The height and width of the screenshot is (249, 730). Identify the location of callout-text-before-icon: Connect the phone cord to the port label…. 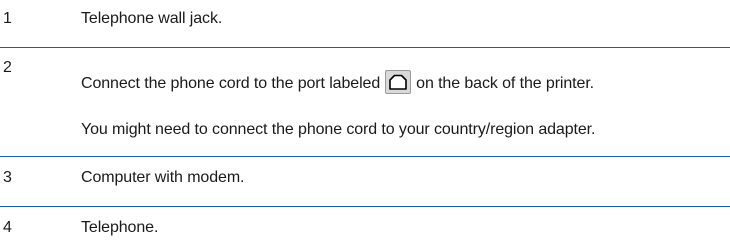
(231, 84).